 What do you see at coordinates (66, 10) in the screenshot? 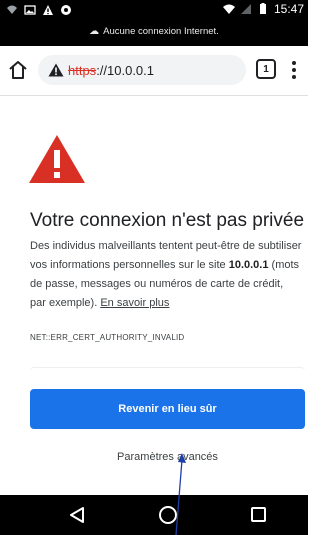
I see `chrome-icon` at bounding box center [66, 10].